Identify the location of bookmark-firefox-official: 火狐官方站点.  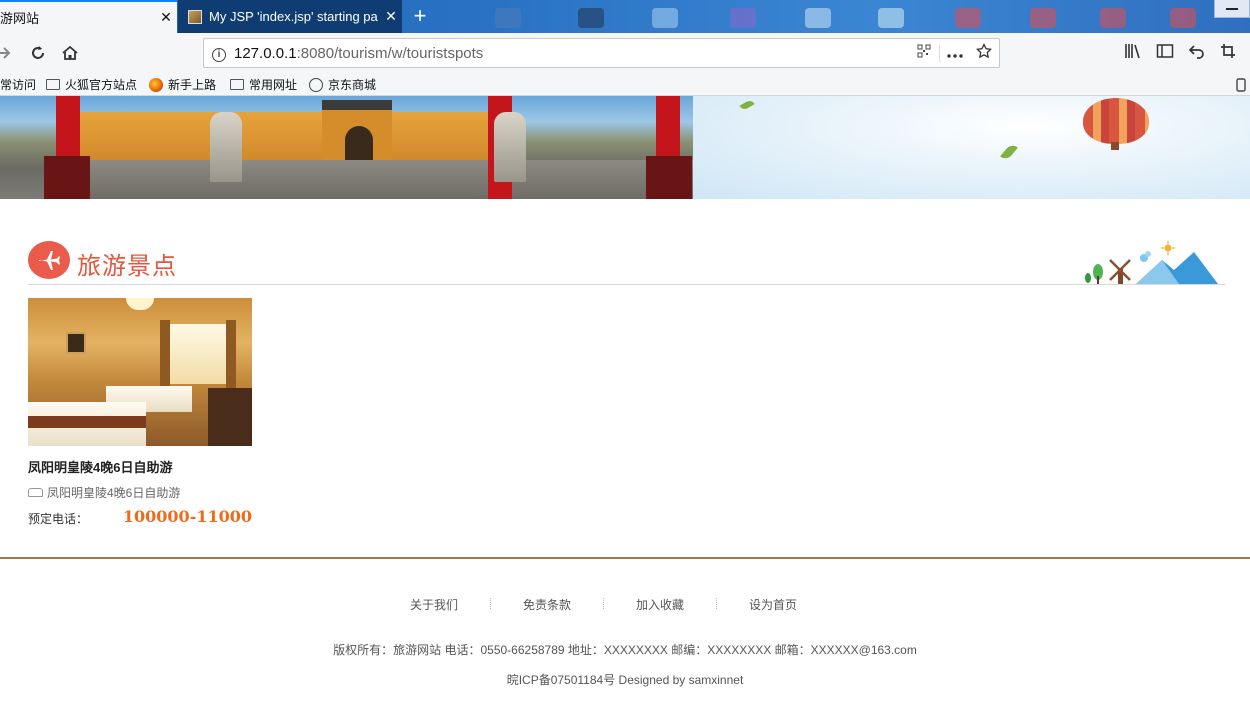
(91, 84).